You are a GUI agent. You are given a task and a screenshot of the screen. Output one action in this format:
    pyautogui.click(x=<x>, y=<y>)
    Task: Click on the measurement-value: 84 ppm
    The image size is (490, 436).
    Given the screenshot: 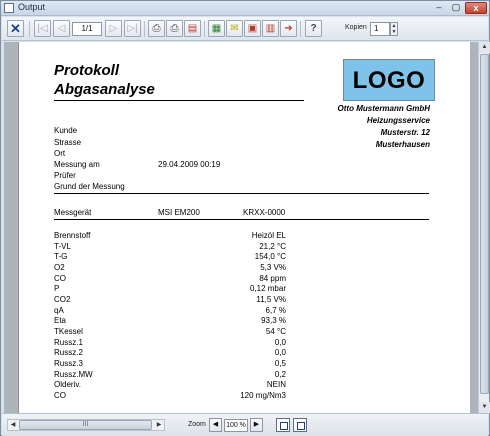 What is the action you would take?
    pyautogui.click(x=272, y=278)
    